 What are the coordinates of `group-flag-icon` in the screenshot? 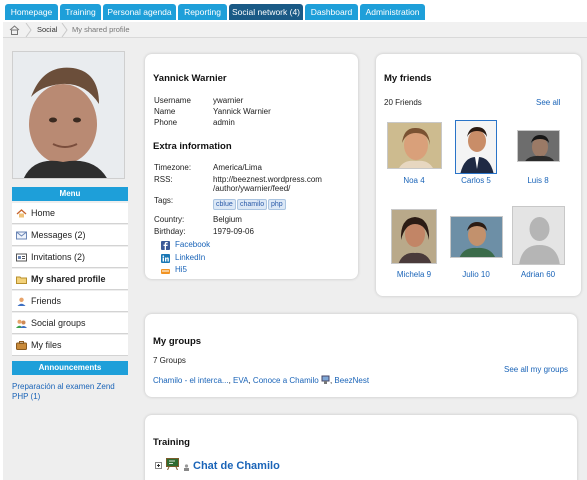 It's located at (325, 379).